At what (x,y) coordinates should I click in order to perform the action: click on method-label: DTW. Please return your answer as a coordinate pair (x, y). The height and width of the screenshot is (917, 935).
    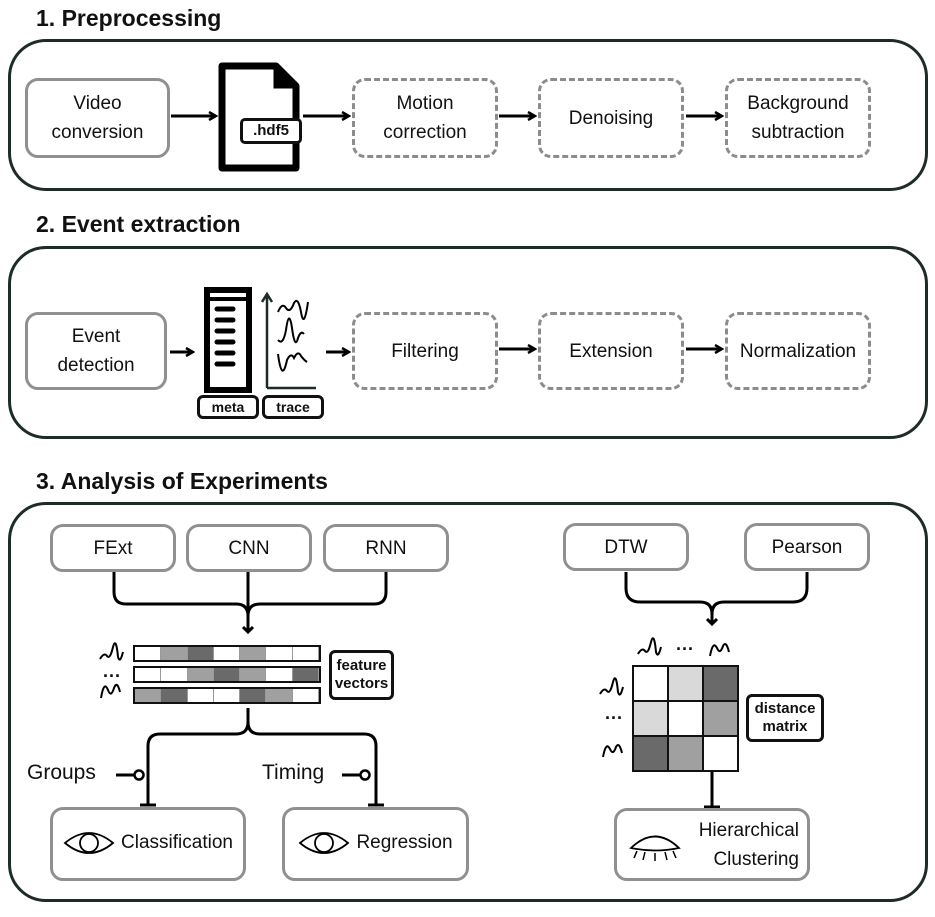
    Looking at the image, I should click on (626, 547).